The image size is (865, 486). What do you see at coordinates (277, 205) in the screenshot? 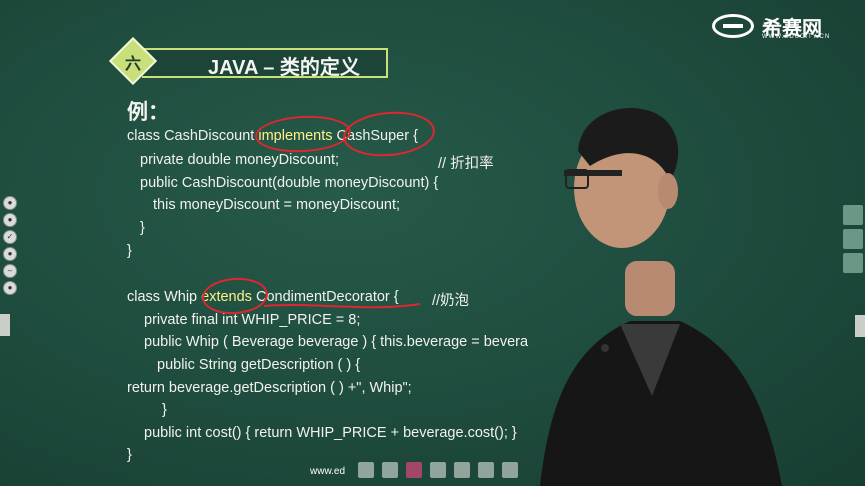
I see `code-line: this moneyDiscount = moneyDiscount;` at bounding box center [277, 205].